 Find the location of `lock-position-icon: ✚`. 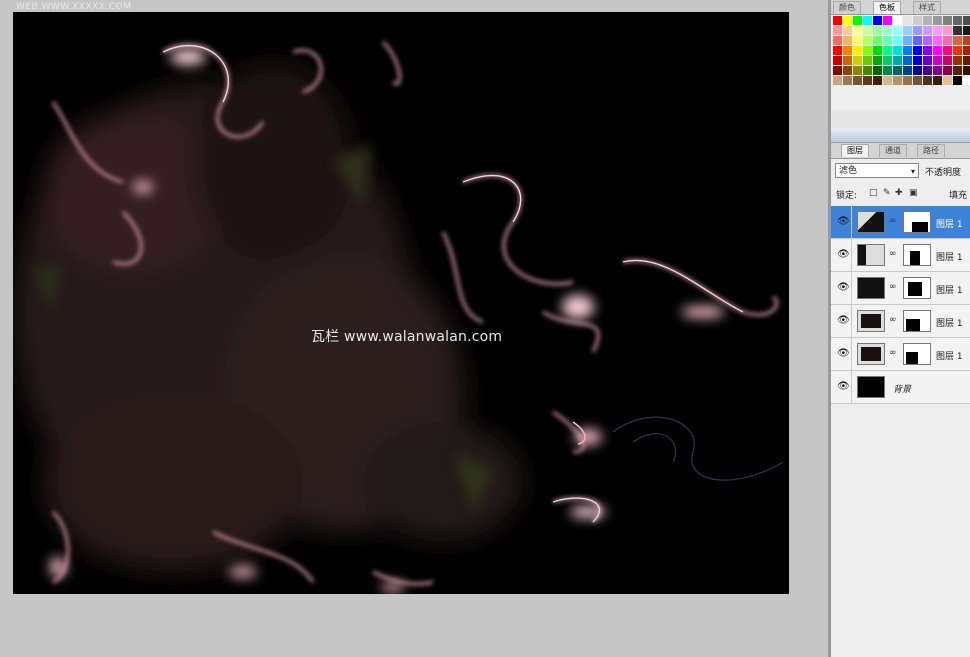

lock-position-icon: ✚ is located at coordinates (899, 193).